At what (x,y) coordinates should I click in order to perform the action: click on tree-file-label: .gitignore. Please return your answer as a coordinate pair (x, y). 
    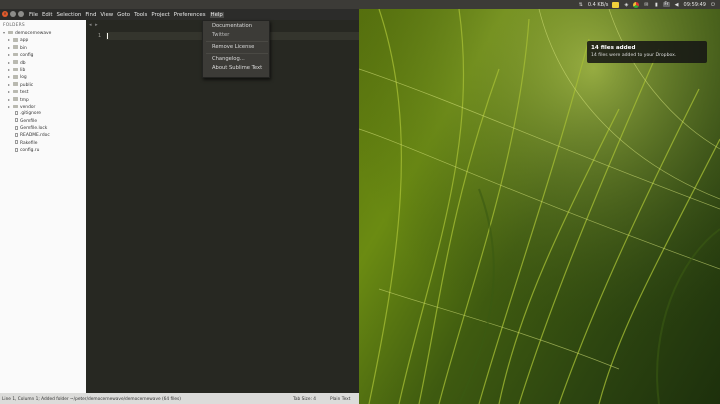
    Looking at the image, I should click on (31, 114).